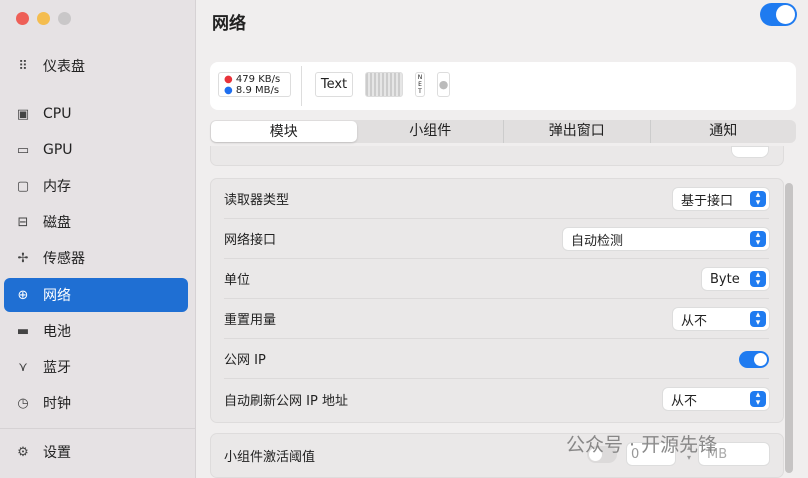  Describe the element at coordinates (23, 66) in the screenshot. I see `grid-icon: ⠿` at that location.